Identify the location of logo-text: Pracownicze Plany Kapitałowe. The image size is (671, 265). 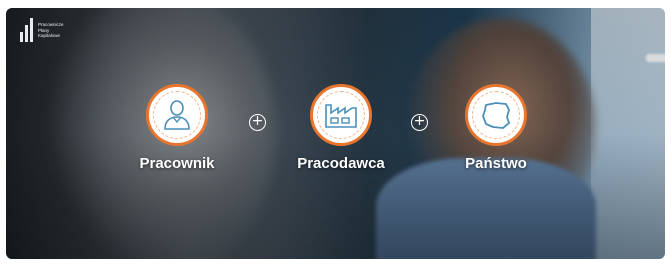
(58, 30).